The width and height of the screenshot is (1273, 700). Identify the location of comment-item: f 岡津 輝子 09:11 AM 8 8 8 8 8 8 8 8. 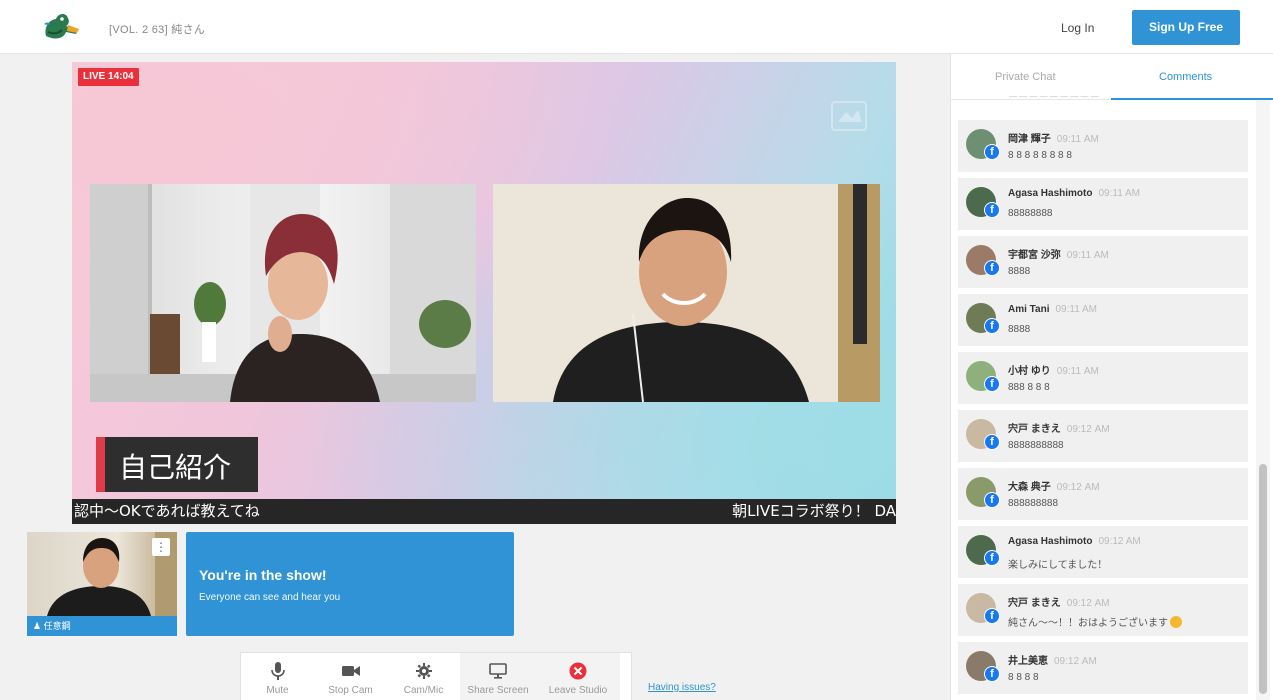
(1103, 146).